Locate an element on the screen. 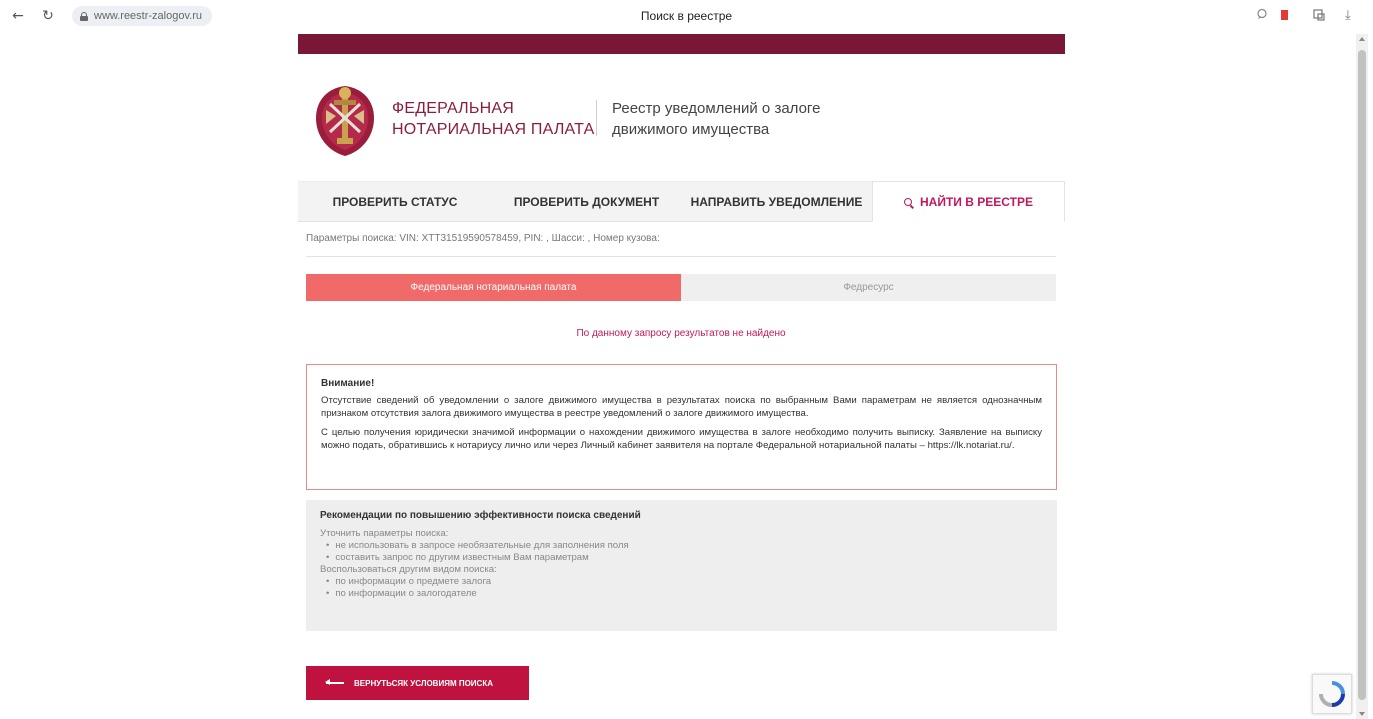 The height and width of the screenshot is (719, 1373). scroll-down-icon is located at coordinates (1362, 714).